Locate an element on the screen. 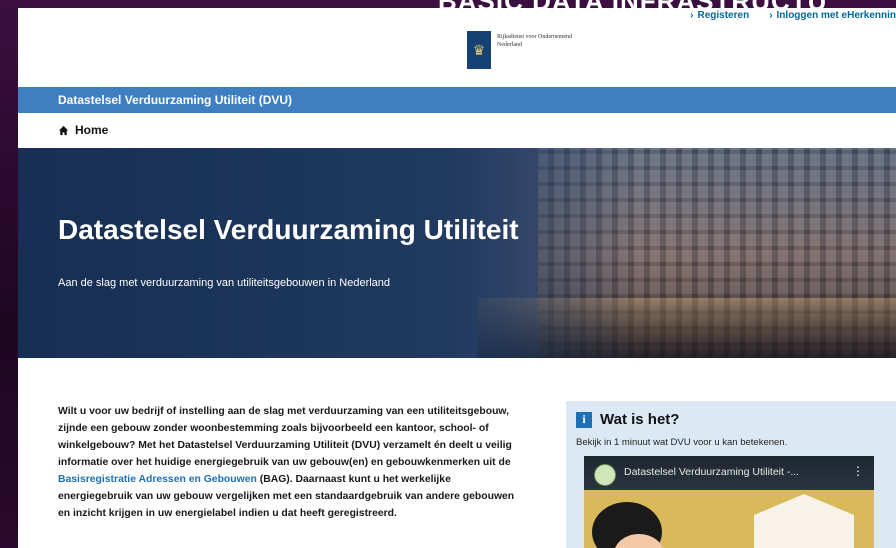 The width and height of the screenshot is (896, 548). logo-text: Rijksdienst voor Ondernemend Nederland is located at coordinates (534, 41).